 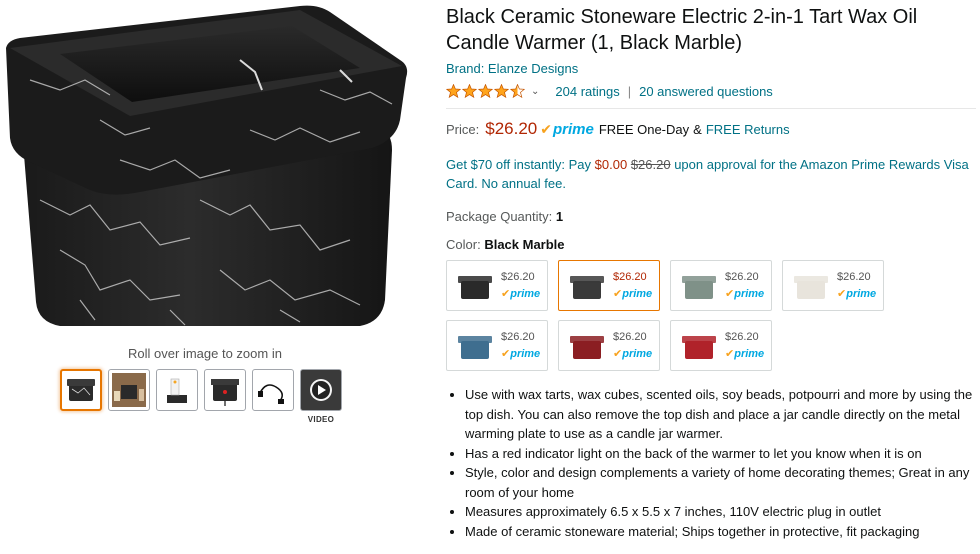 I want to click on thumbnail-power-cord, so click(x=273, y=390).